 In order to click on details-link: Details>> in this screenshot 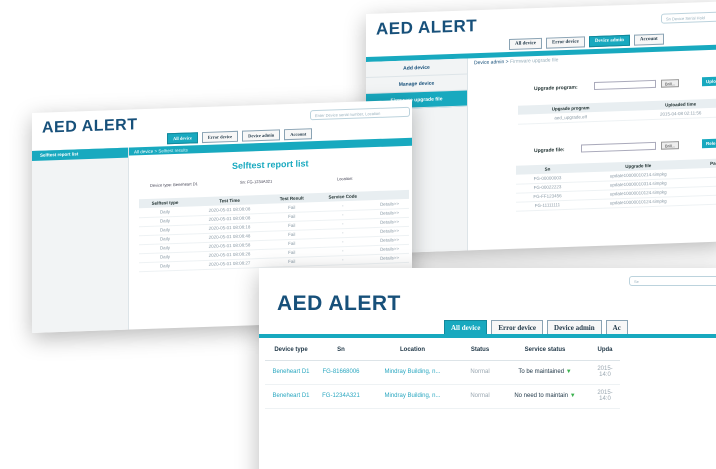, I will do `click(389, 258)`.